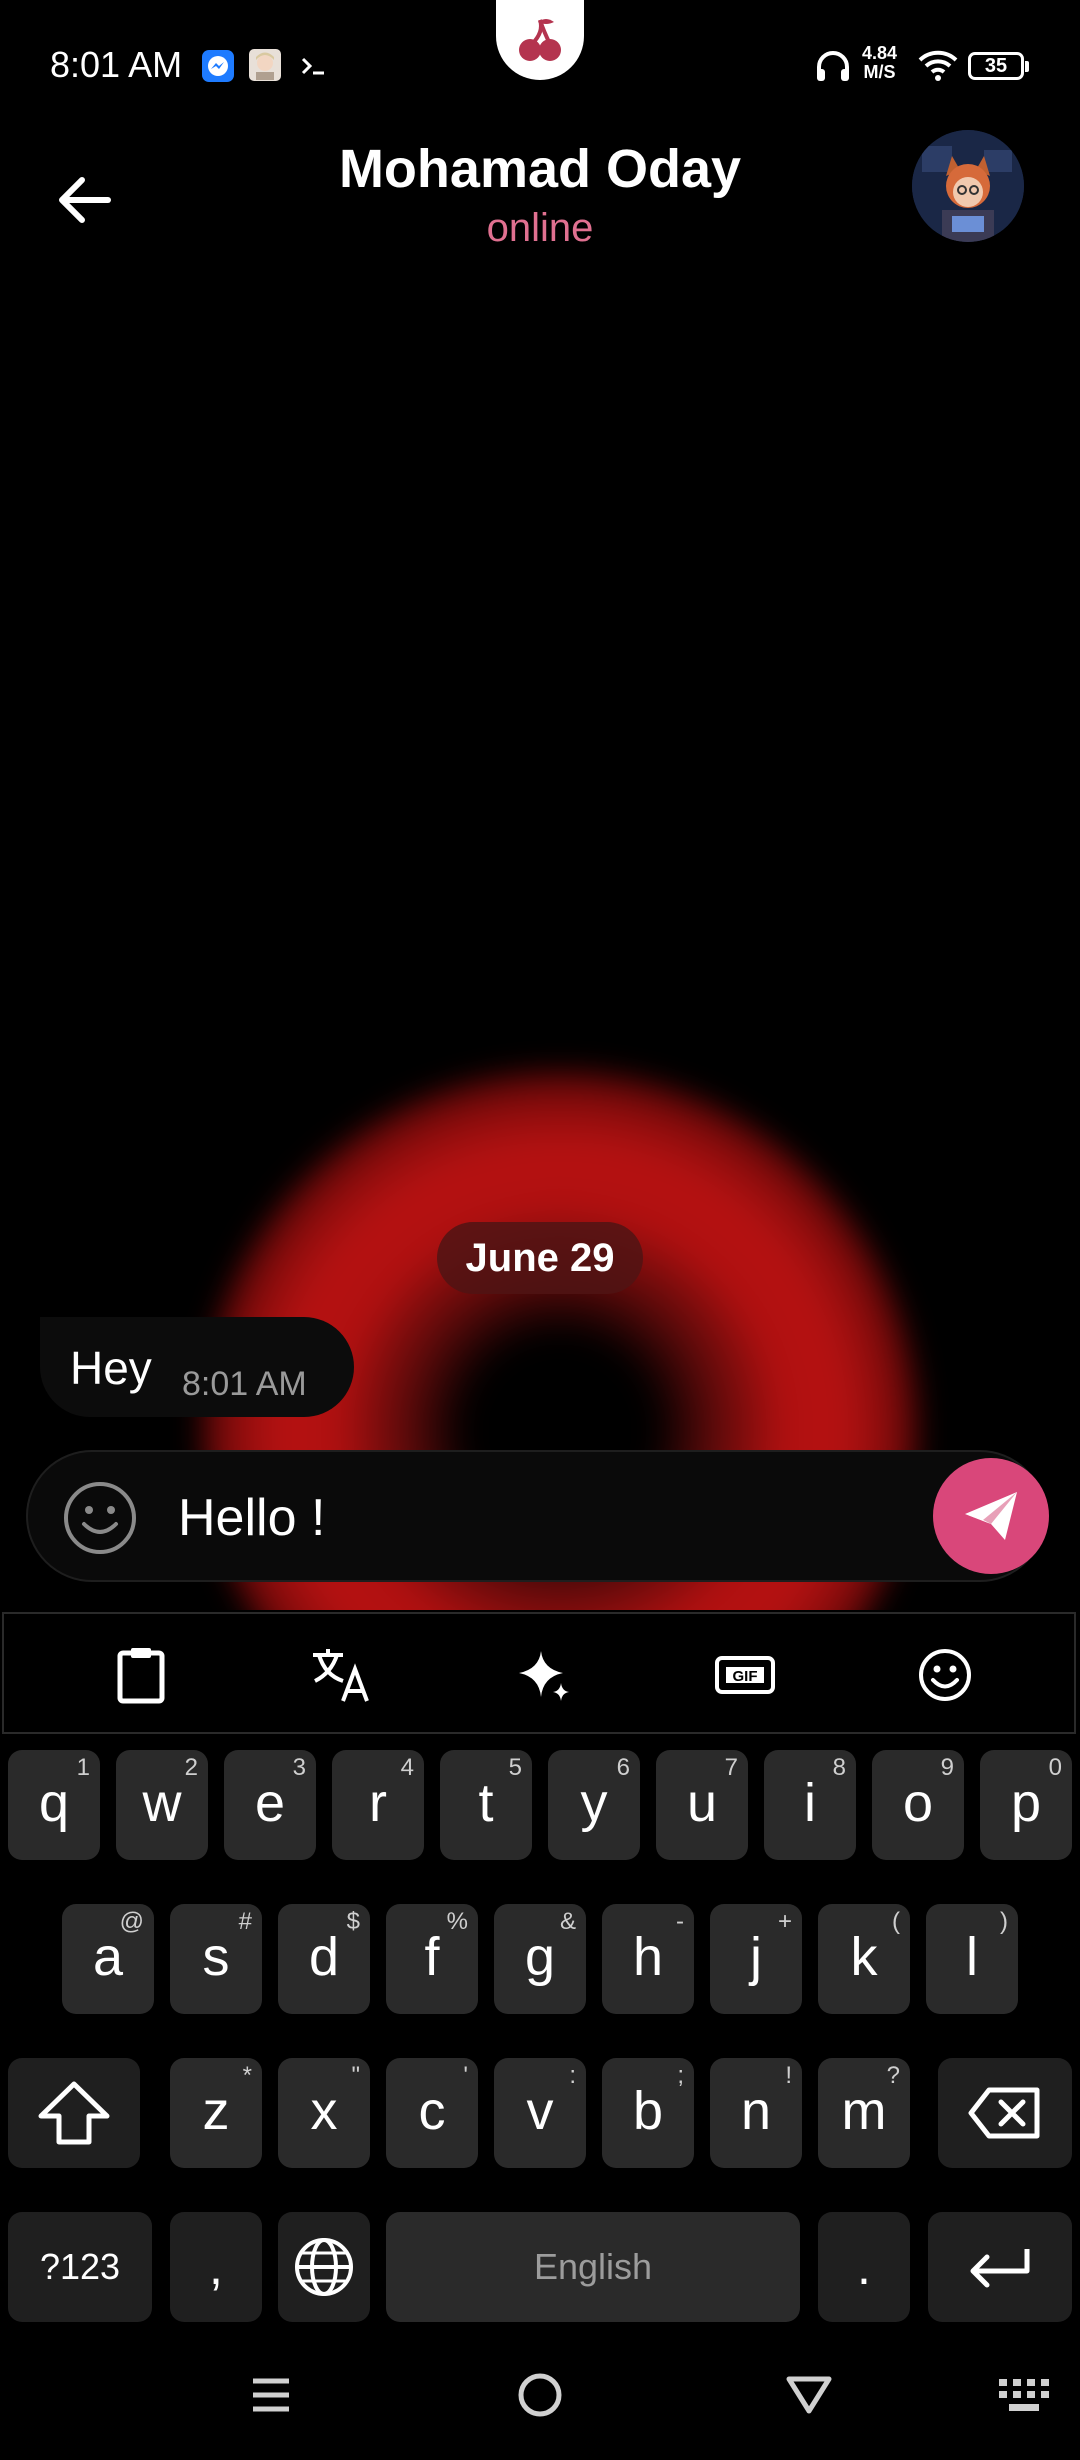 This screenshot has width=1080, height=2460. I want to click on language-key, so click(324, 2267).